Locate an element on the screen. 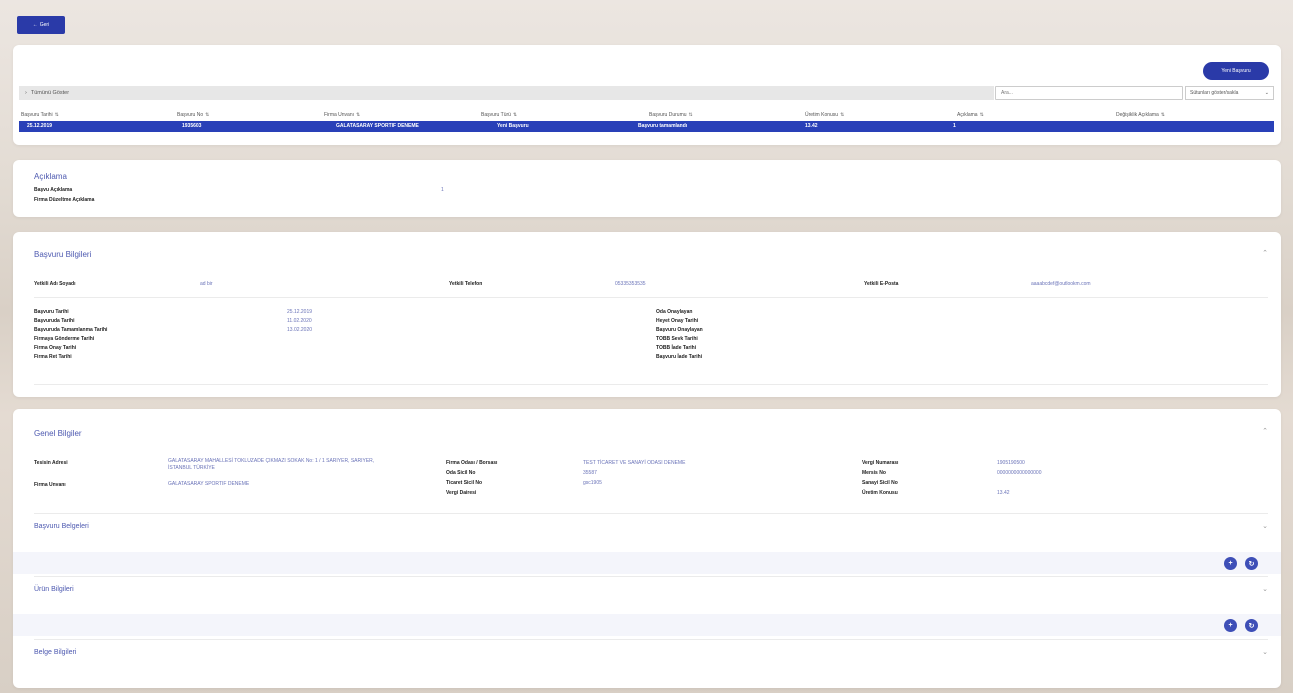  column-header: Başvuru Tarihi ⇅ is located at coordinates (40, 115).